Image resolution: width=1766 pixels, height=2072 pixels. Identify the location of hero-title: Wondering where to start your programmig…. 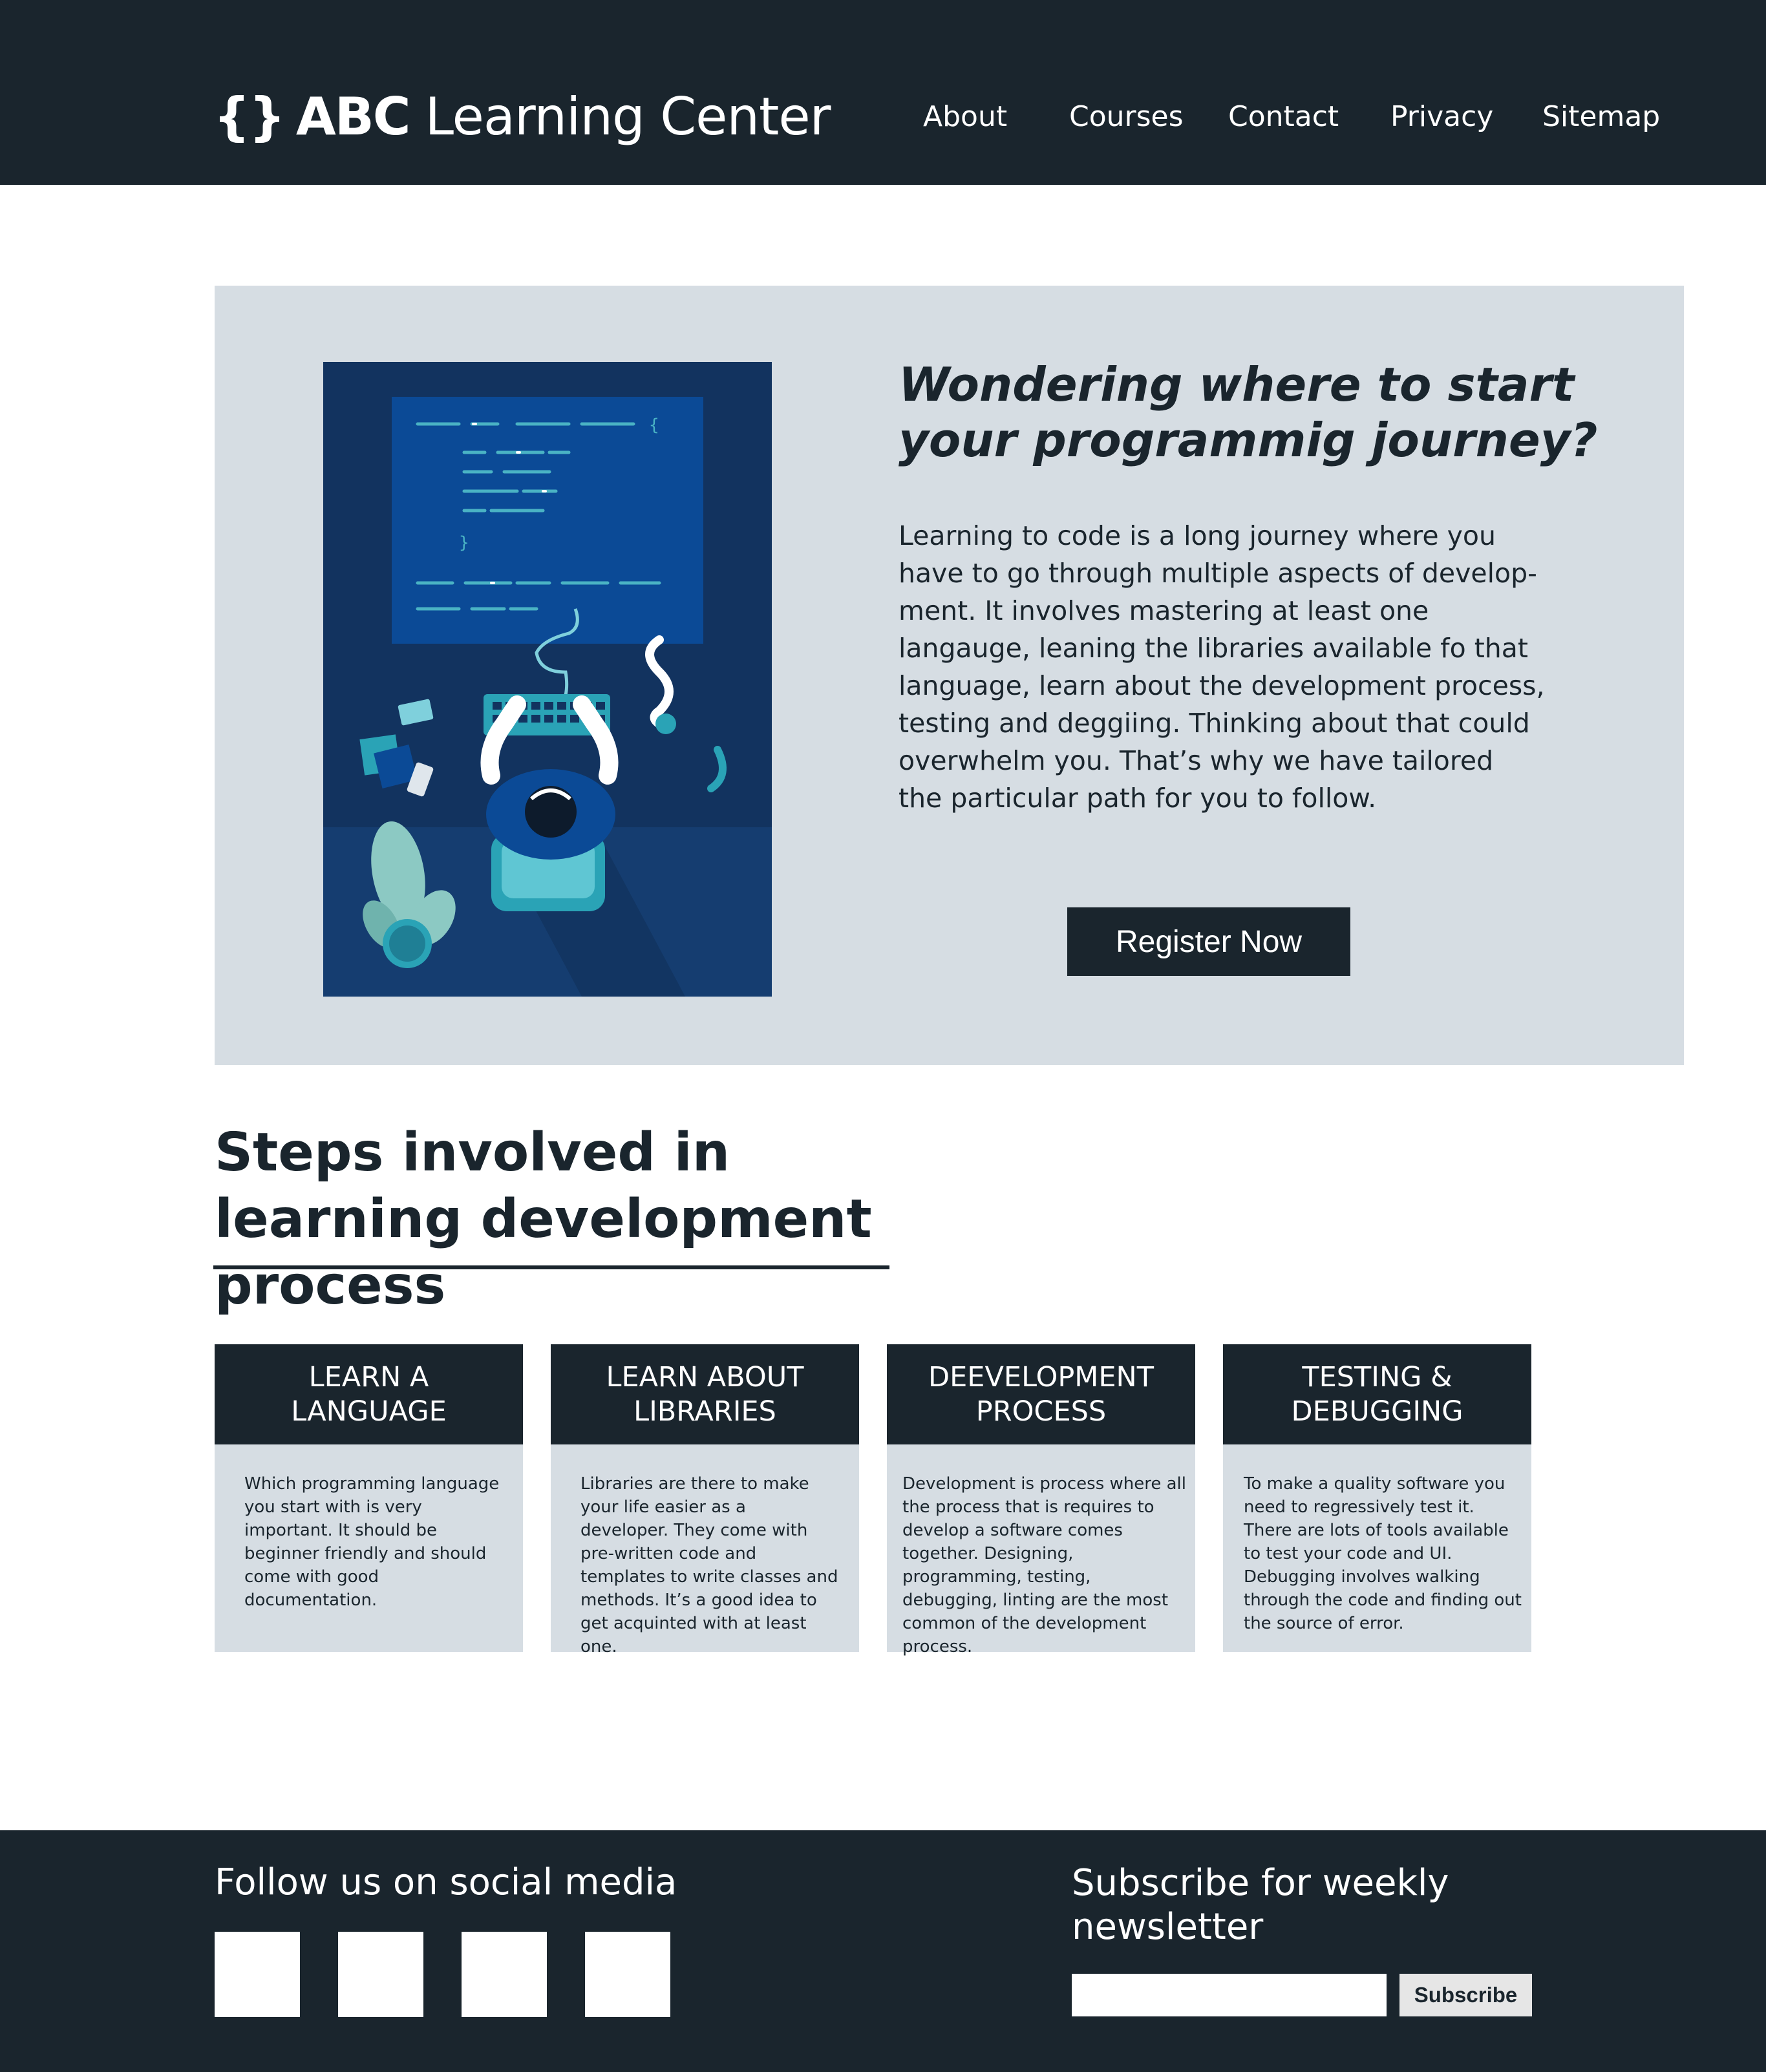
(1248, 412).